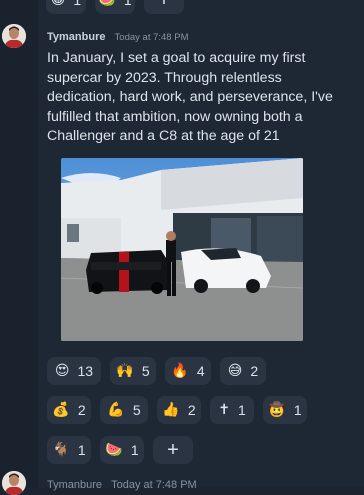 Image resolution: width=364 pixels, height=495 pixels. What do you see at coordinates (74, 371) in the screenshot?
I see `reaction-smiling-face-hearts-button: 😍 13` at bounding box center [74, 371].